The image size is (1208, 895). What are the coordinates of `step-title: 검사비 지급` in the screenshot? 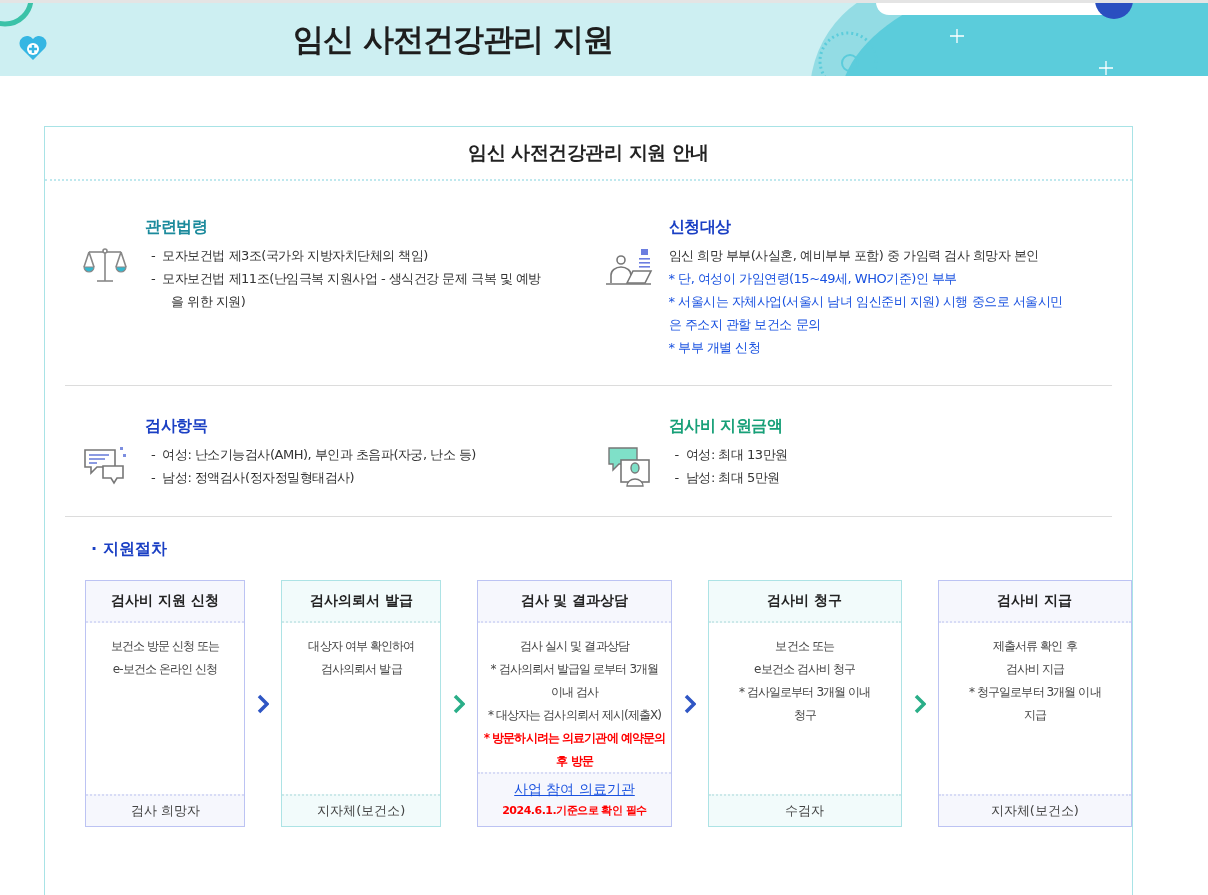 It's located at (1034, 602).